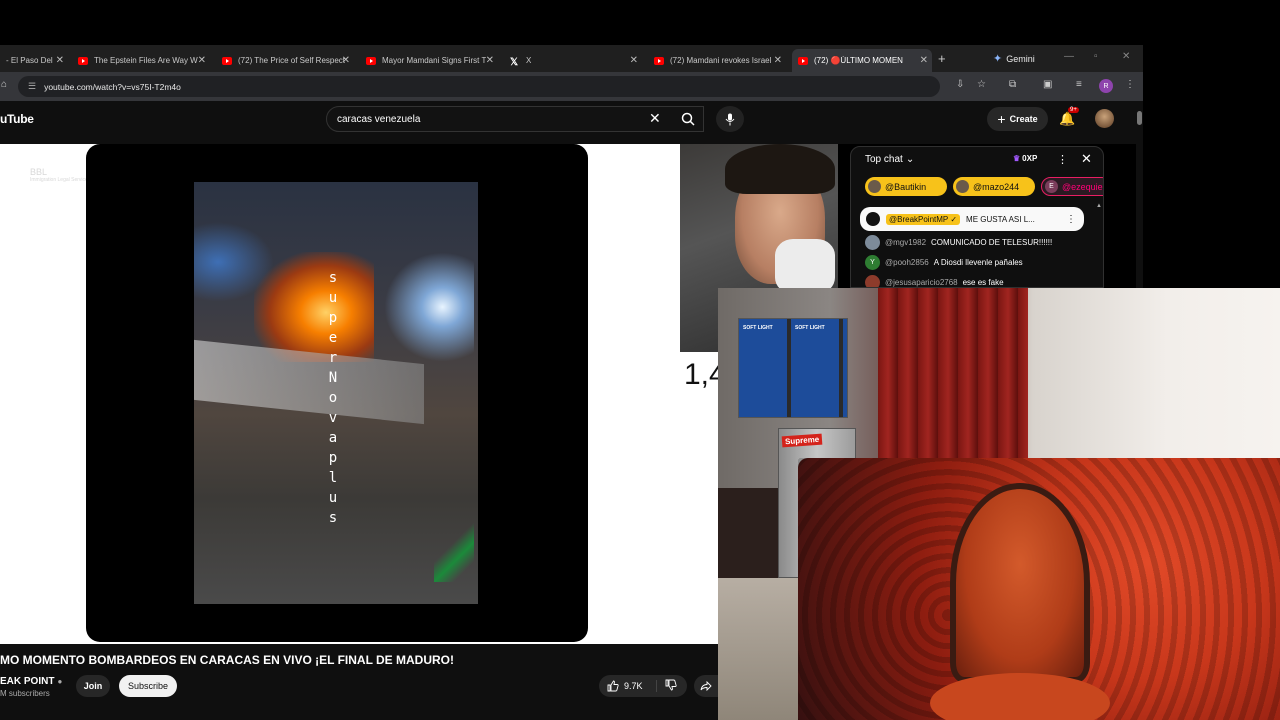 Image resolution: width=1280 pixels, height=720 pixels. Describe the element at coordinates (793, 368) in the screenshot. I see `stacked-boxes: SOFT LIGHT SOFT LIGHT` at that location.